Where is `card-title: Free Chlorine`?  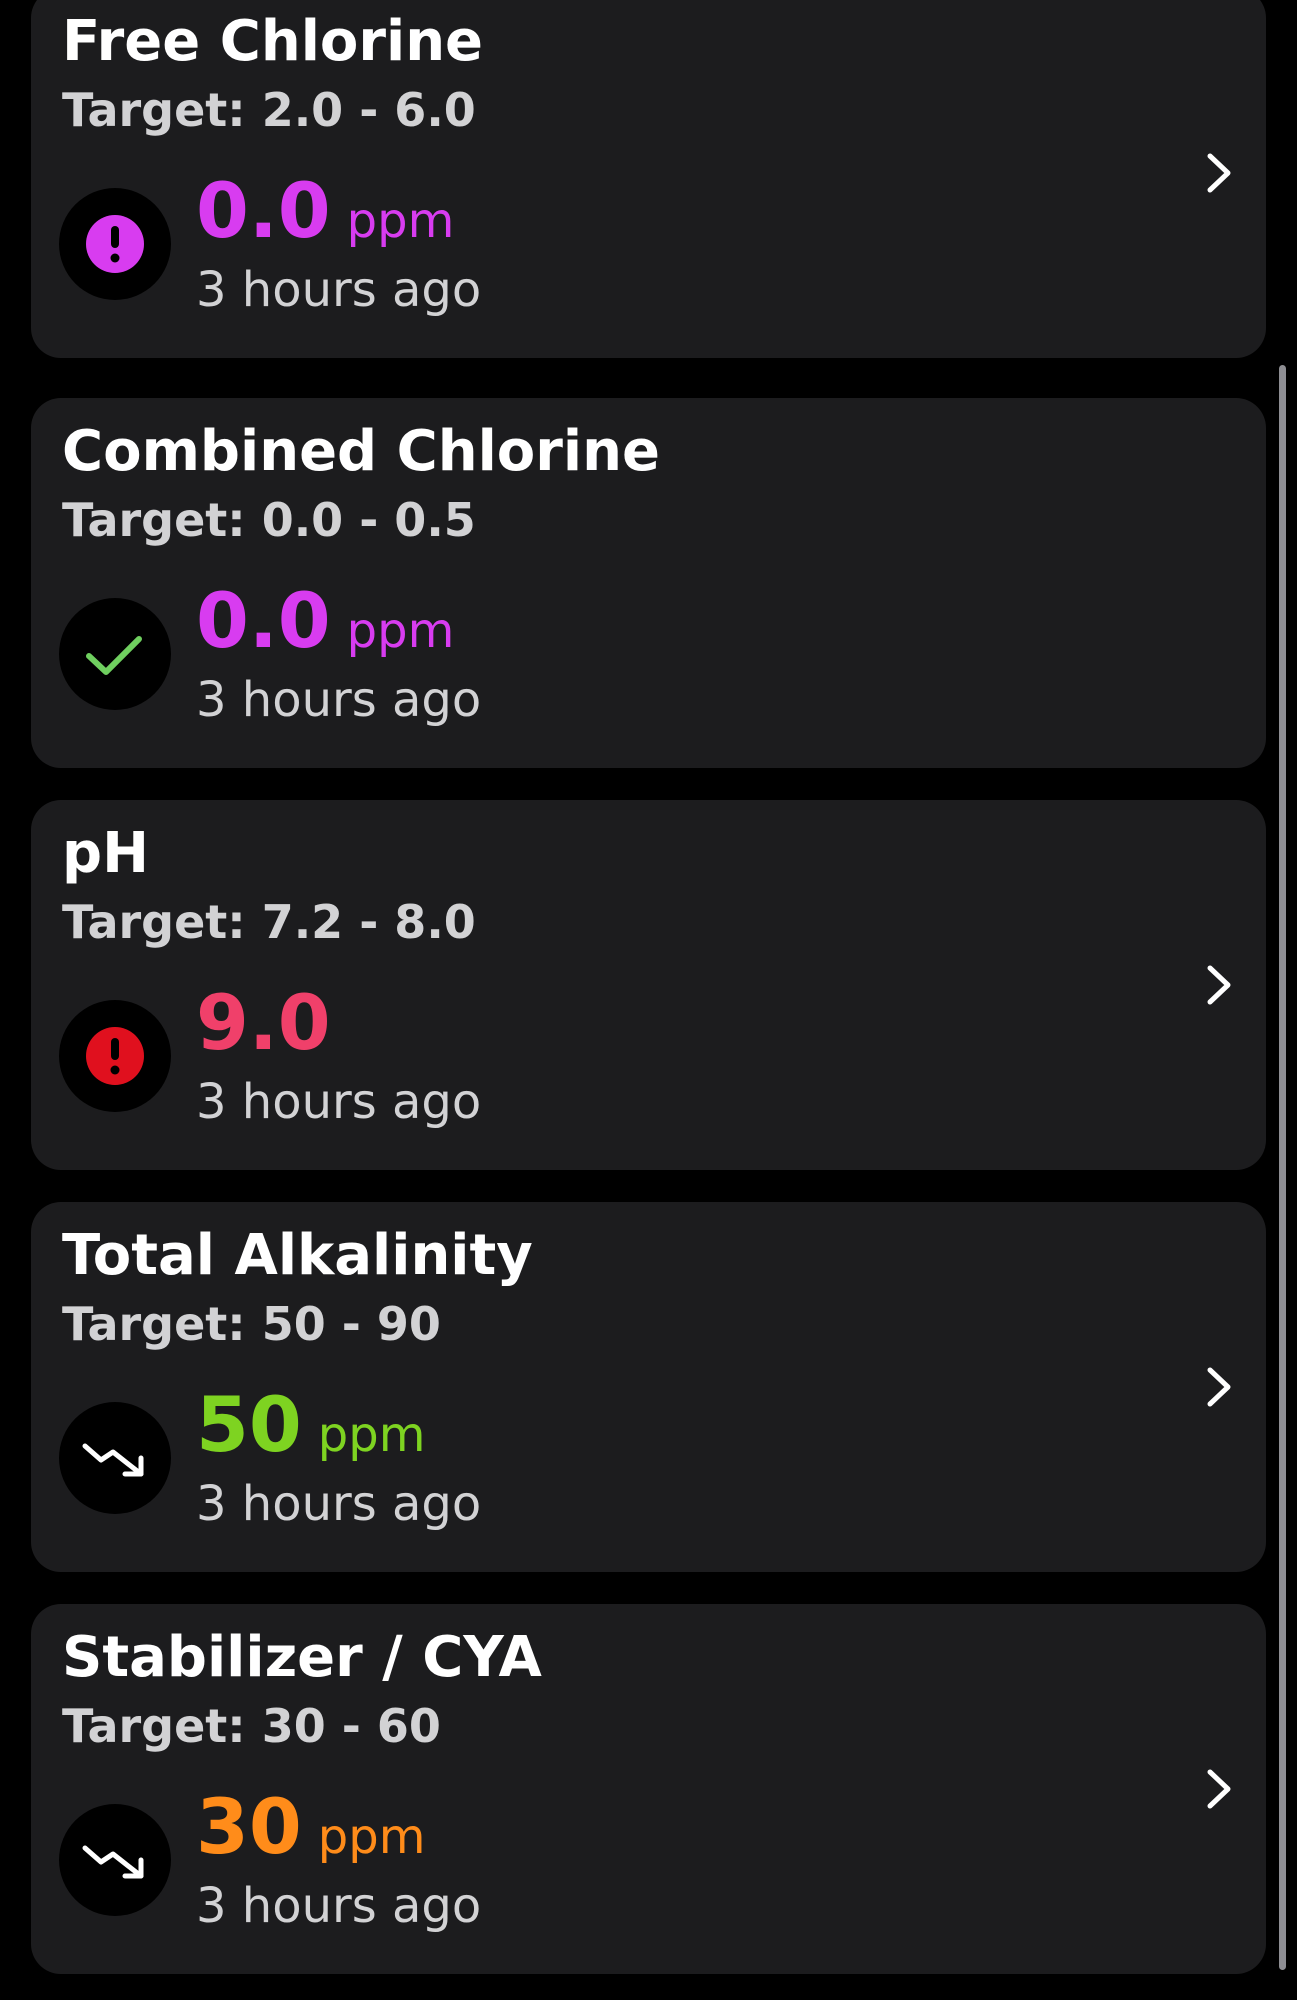 card-title: Free Chlorine is located at coordinates (273, 41).